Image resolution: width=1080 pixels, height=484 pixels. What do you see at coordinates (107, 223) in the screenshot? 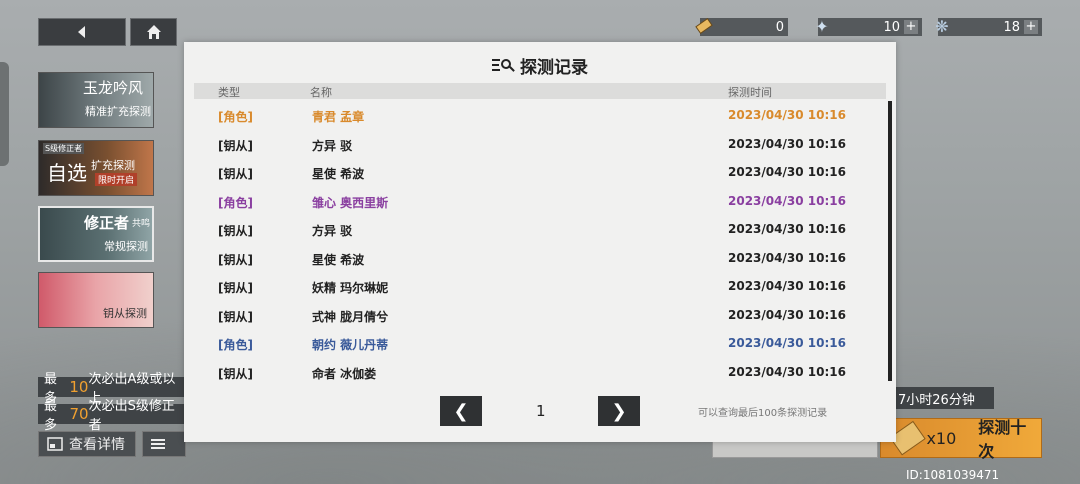
I see `banner-title: 修正者` at bounding box center [107, 223].